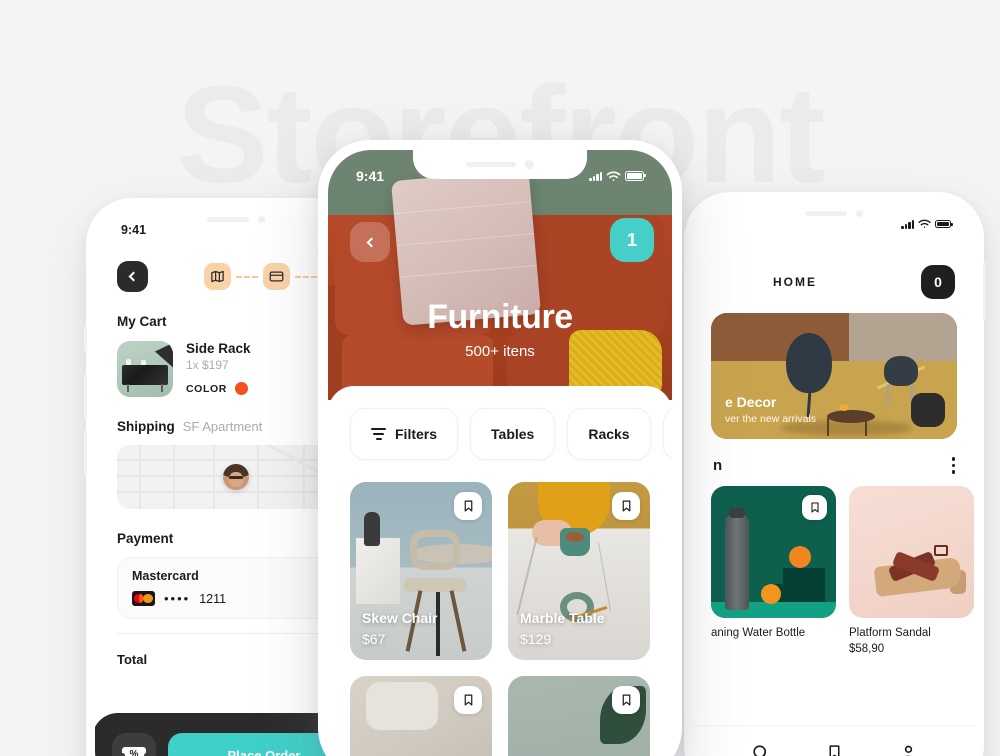  Describe the element at coordinates (218, 348) in the screenshot. I see `cart-item-name: Side Rack` at that location.